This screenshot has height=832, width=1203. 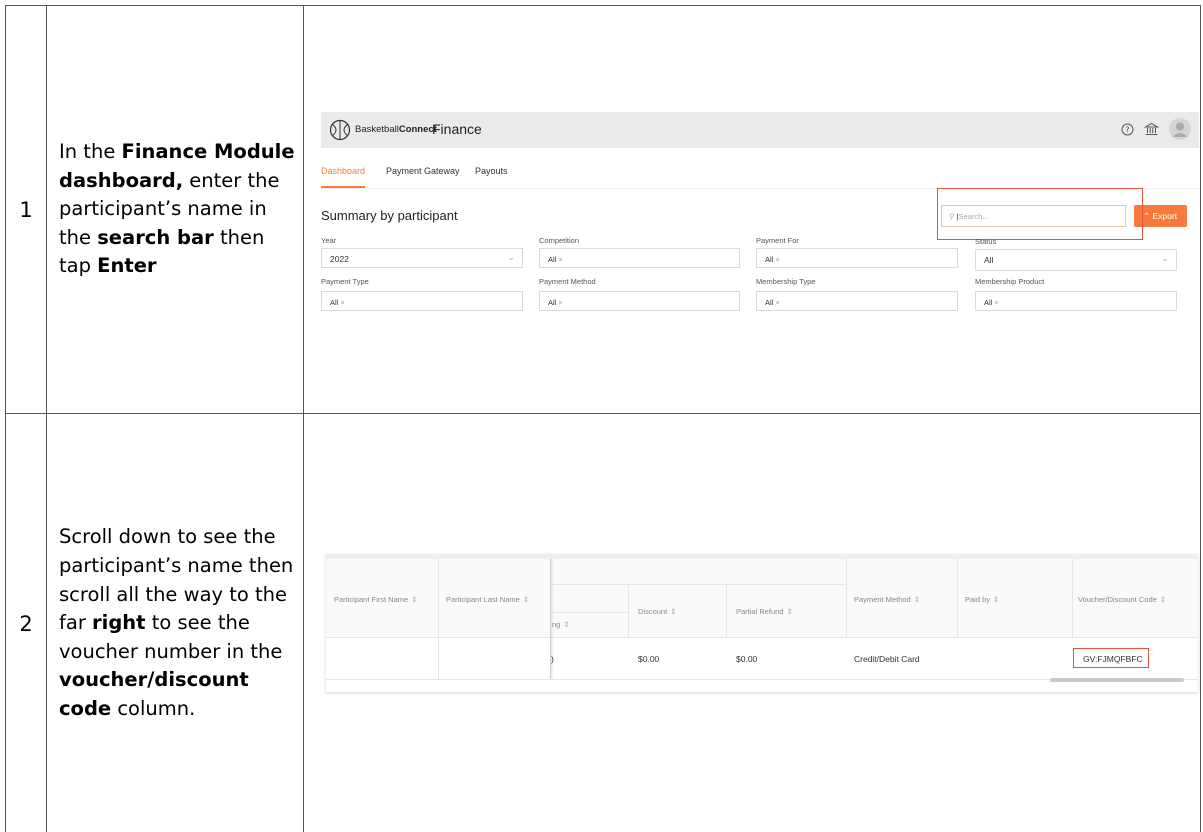 I want to click on help-icon: ?, so click(x=1127, y=129).